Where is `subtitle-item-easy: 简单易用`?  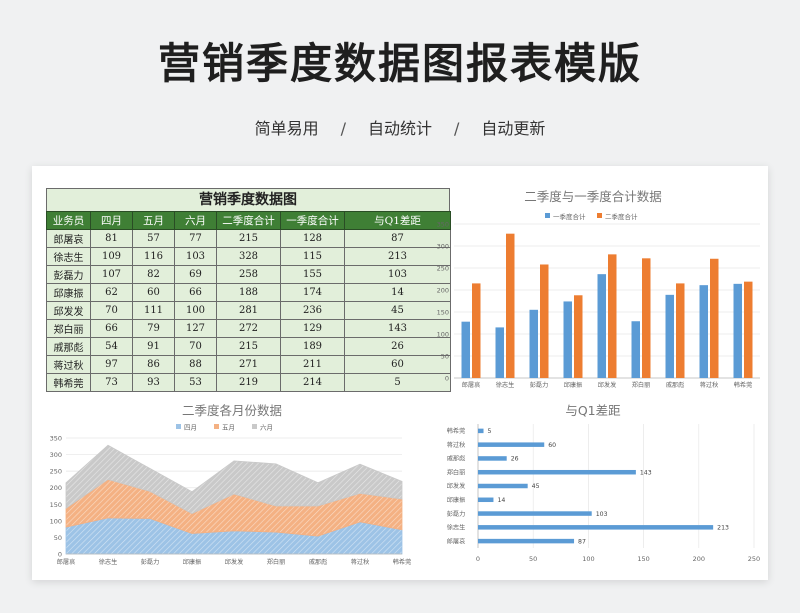
subtitle-item-easy: 简单易用 is located at coordinates (286, 128).